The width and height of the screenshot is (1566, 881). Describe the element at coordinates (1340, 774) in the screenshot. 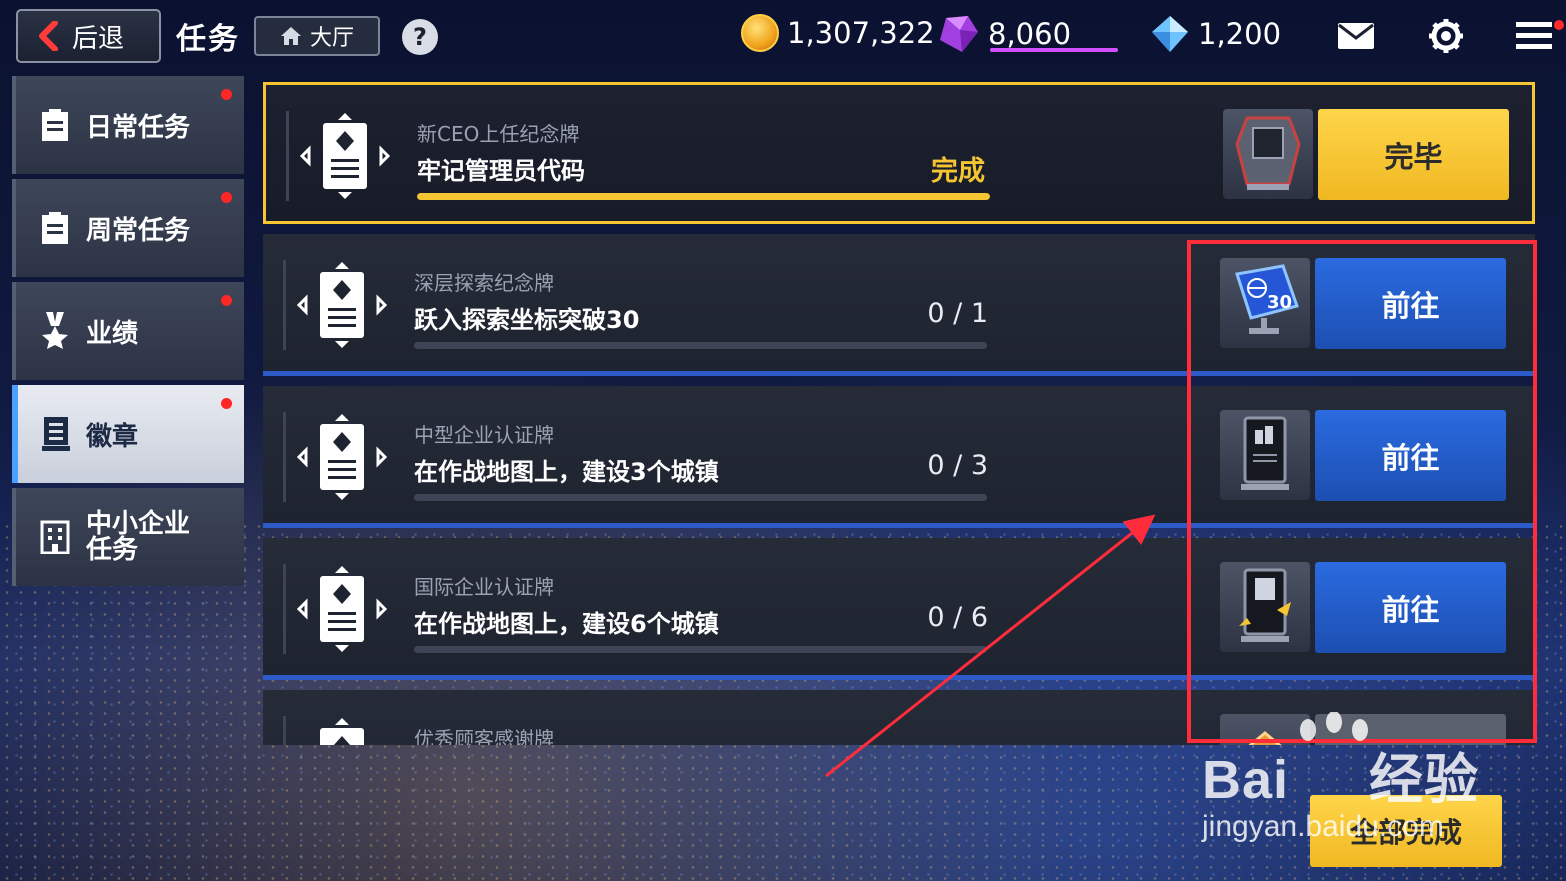

I see `watermark-brand: Bai 经验` at that location.